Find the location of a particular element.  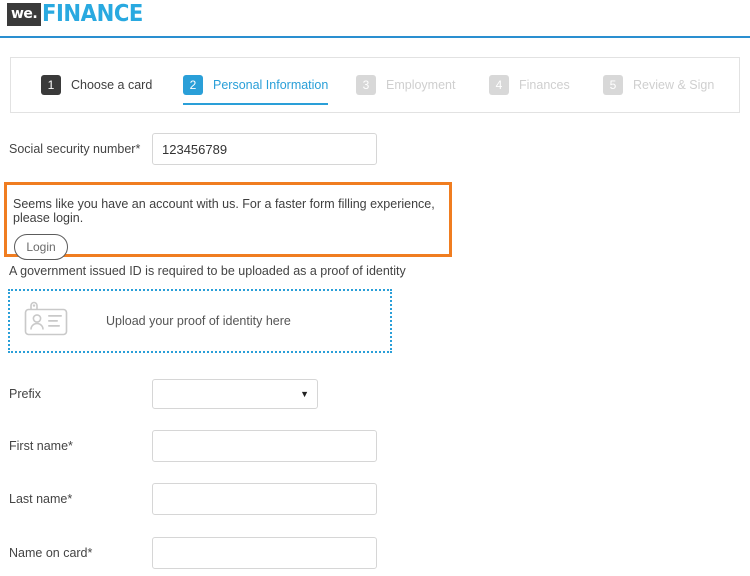

step-number-badge: 3 is located at coordinates (366, 85).